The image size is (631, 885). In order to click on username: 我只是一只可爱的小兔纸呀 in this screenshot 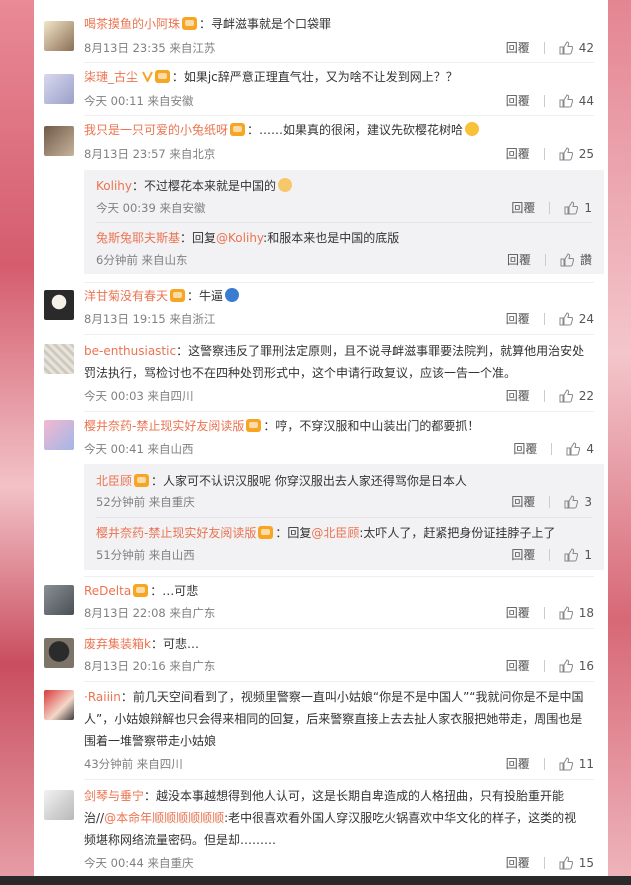, I will do `click(156, 130)`.